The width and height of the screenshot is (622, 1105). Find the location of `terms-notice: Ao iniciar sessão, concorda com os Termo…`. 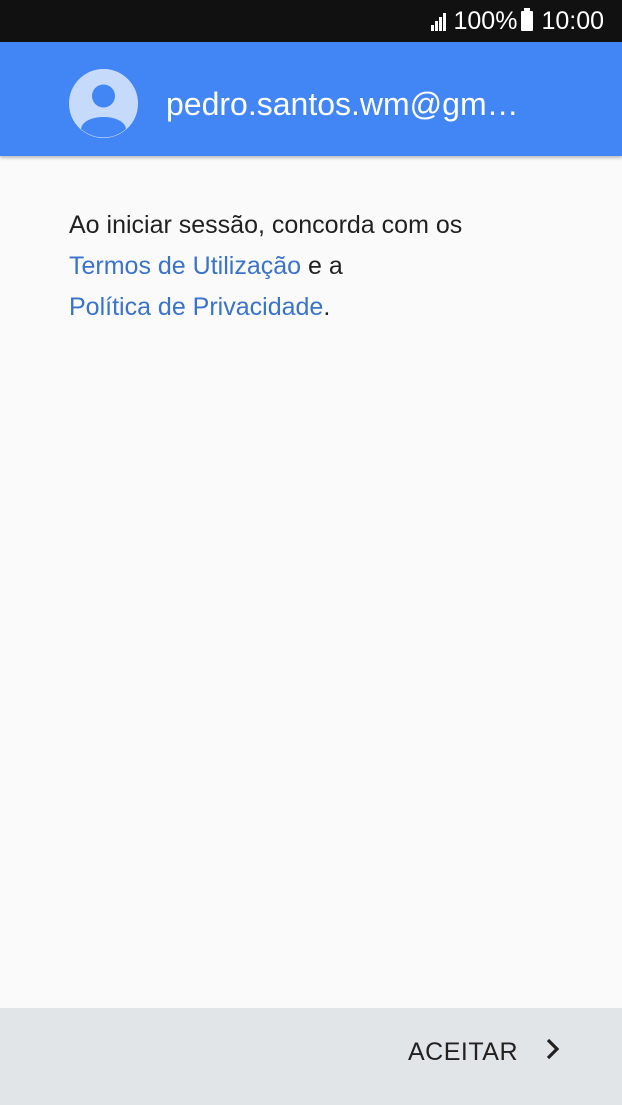

terms-notice: Ao iniciar sessão, concorda com os Termo… is located at coordinates (319, 266).